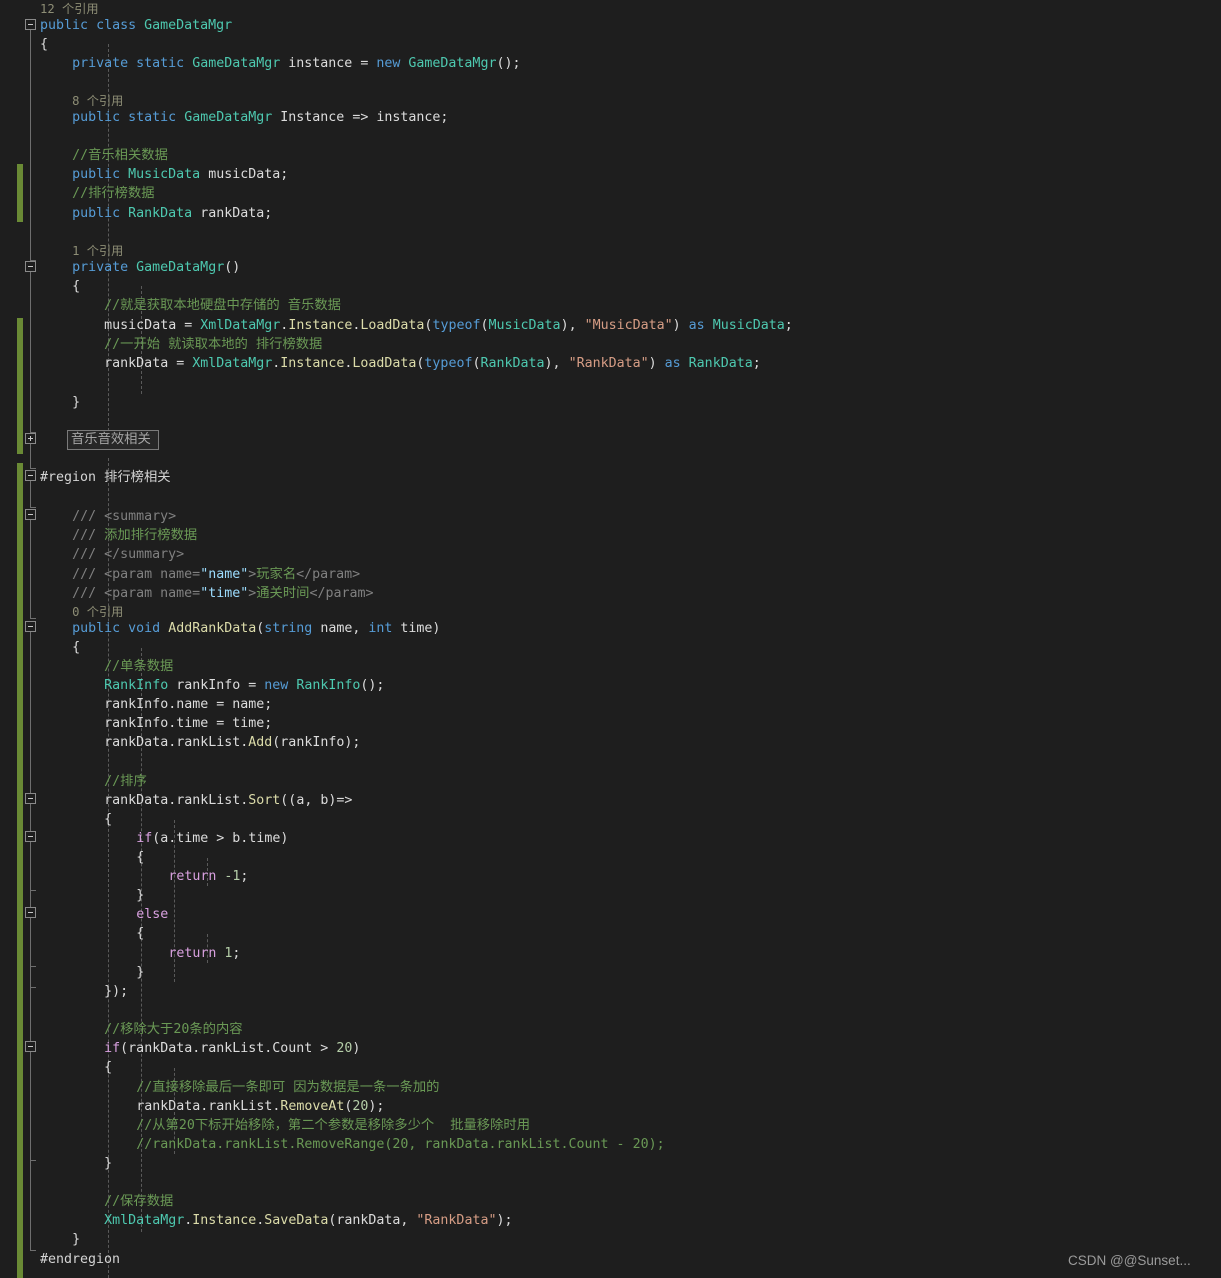 The width and height of the screenshot is (1221, 1278). What do you see at coordinates (173, 1029) in the screenshot?
I see `code-line: //移除大于20条的内容` at bounding box center [173, 1029].